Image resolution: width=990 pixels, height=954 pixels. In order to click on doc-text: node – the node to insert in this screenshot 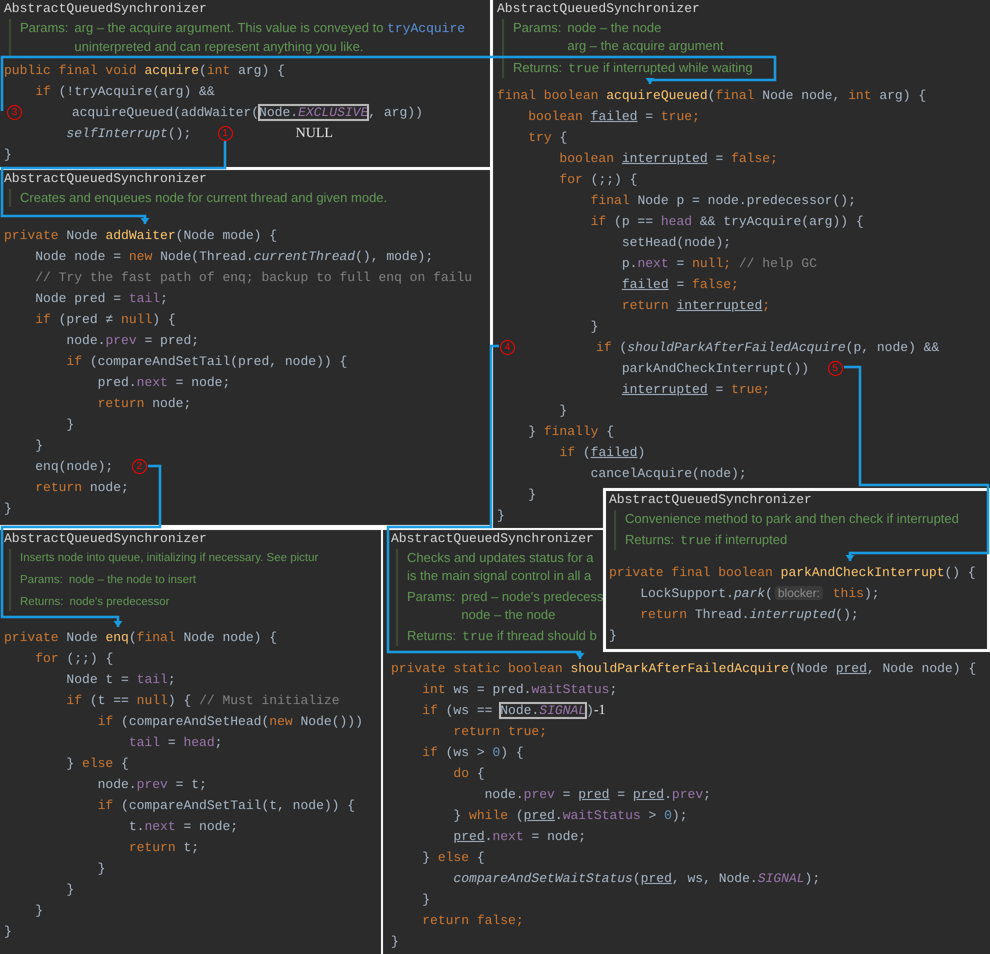, I will do `click(132, 580)`.